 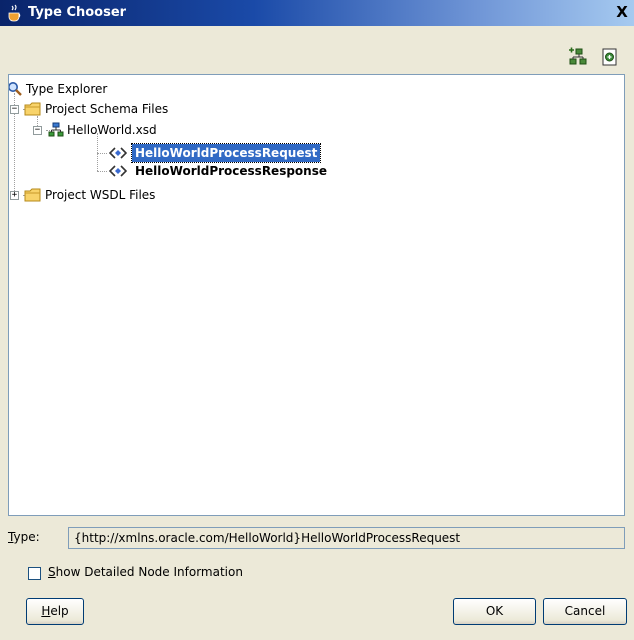 I want to click on help-button: Help, so click(x=55, y=611).